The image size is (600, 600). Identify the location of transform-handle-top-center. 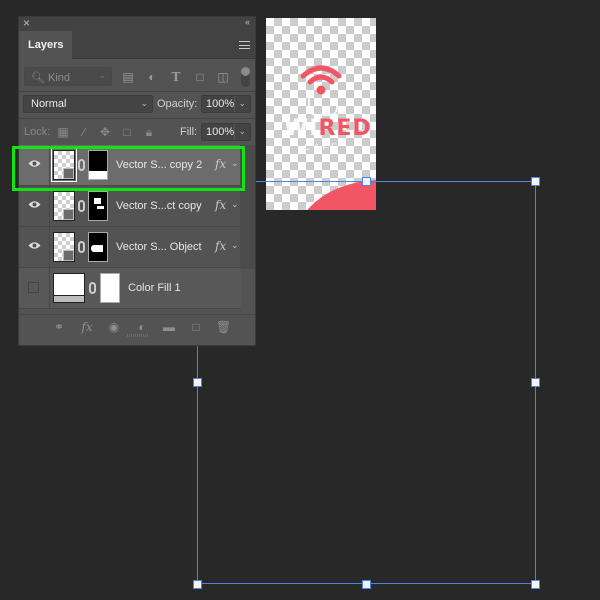
(366, 181).